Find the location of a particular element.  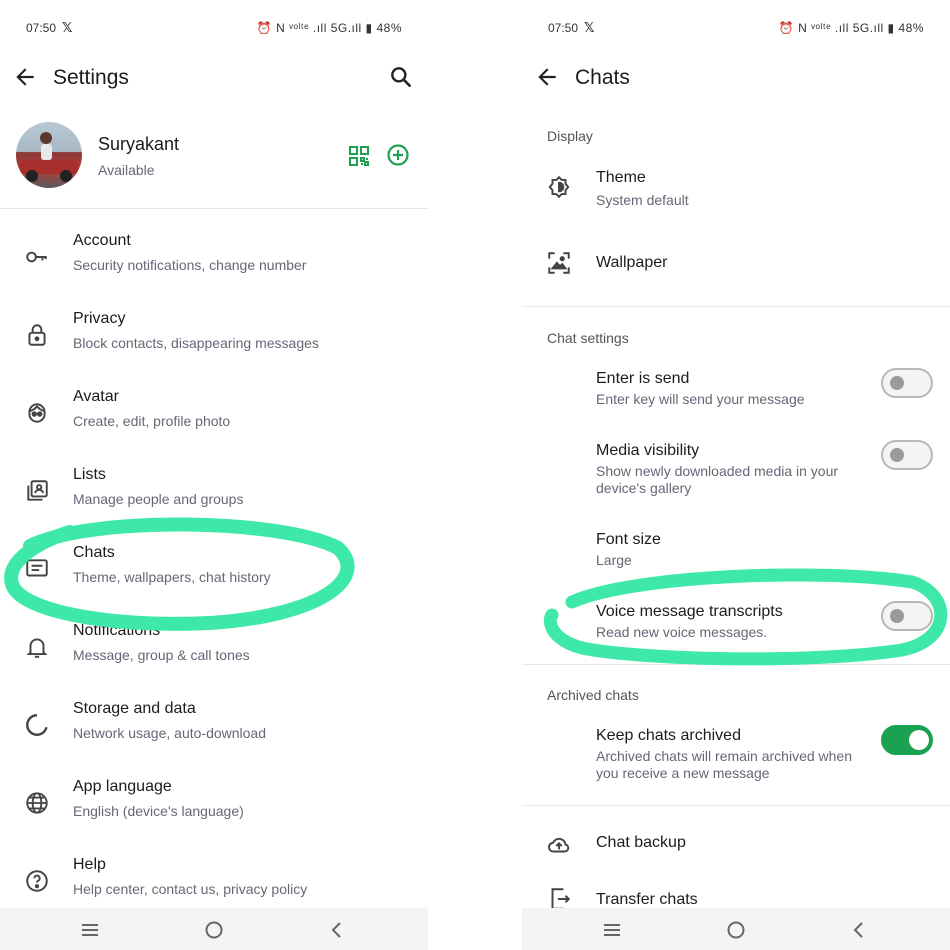

add-circle-icon is located at coordinates (398, 155).